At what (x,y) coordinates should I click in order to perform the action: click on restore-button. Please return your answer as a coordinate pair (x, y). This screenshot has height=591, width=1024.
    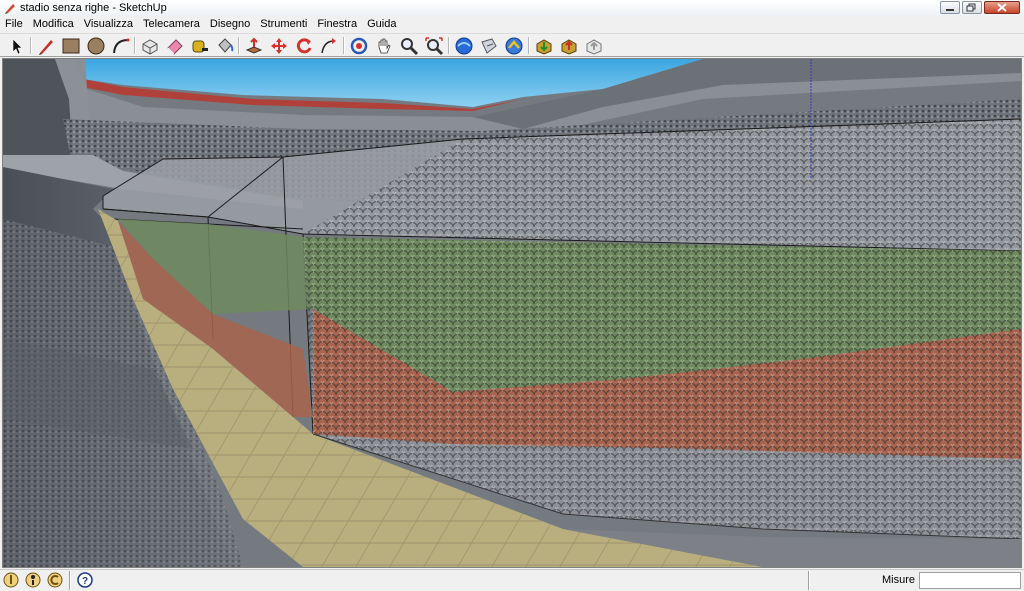
    Looking at the image, I should click on (972, 7).